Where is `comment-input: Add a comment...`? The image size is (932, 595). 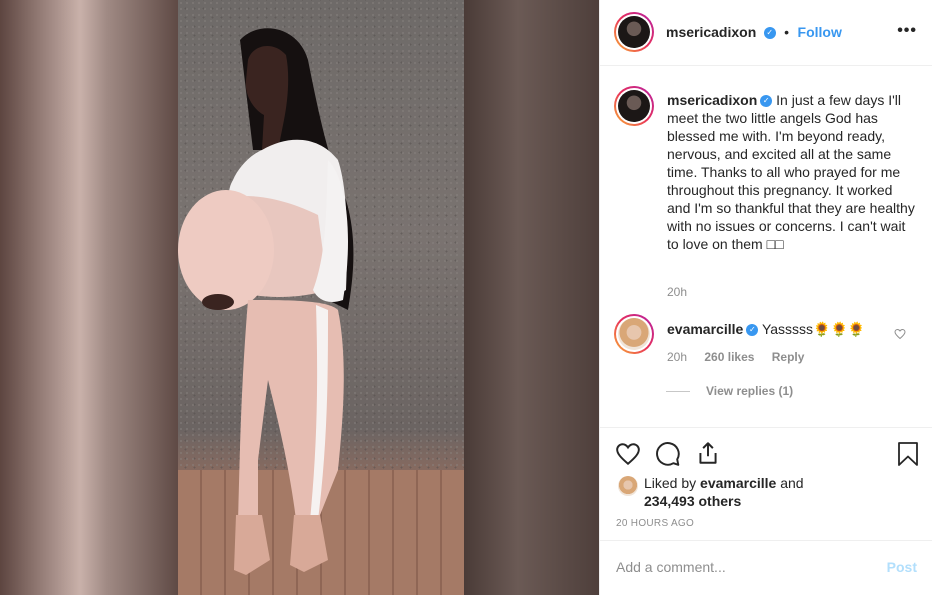 comment-input: Add a comment... is located at coordinates (671, 567).